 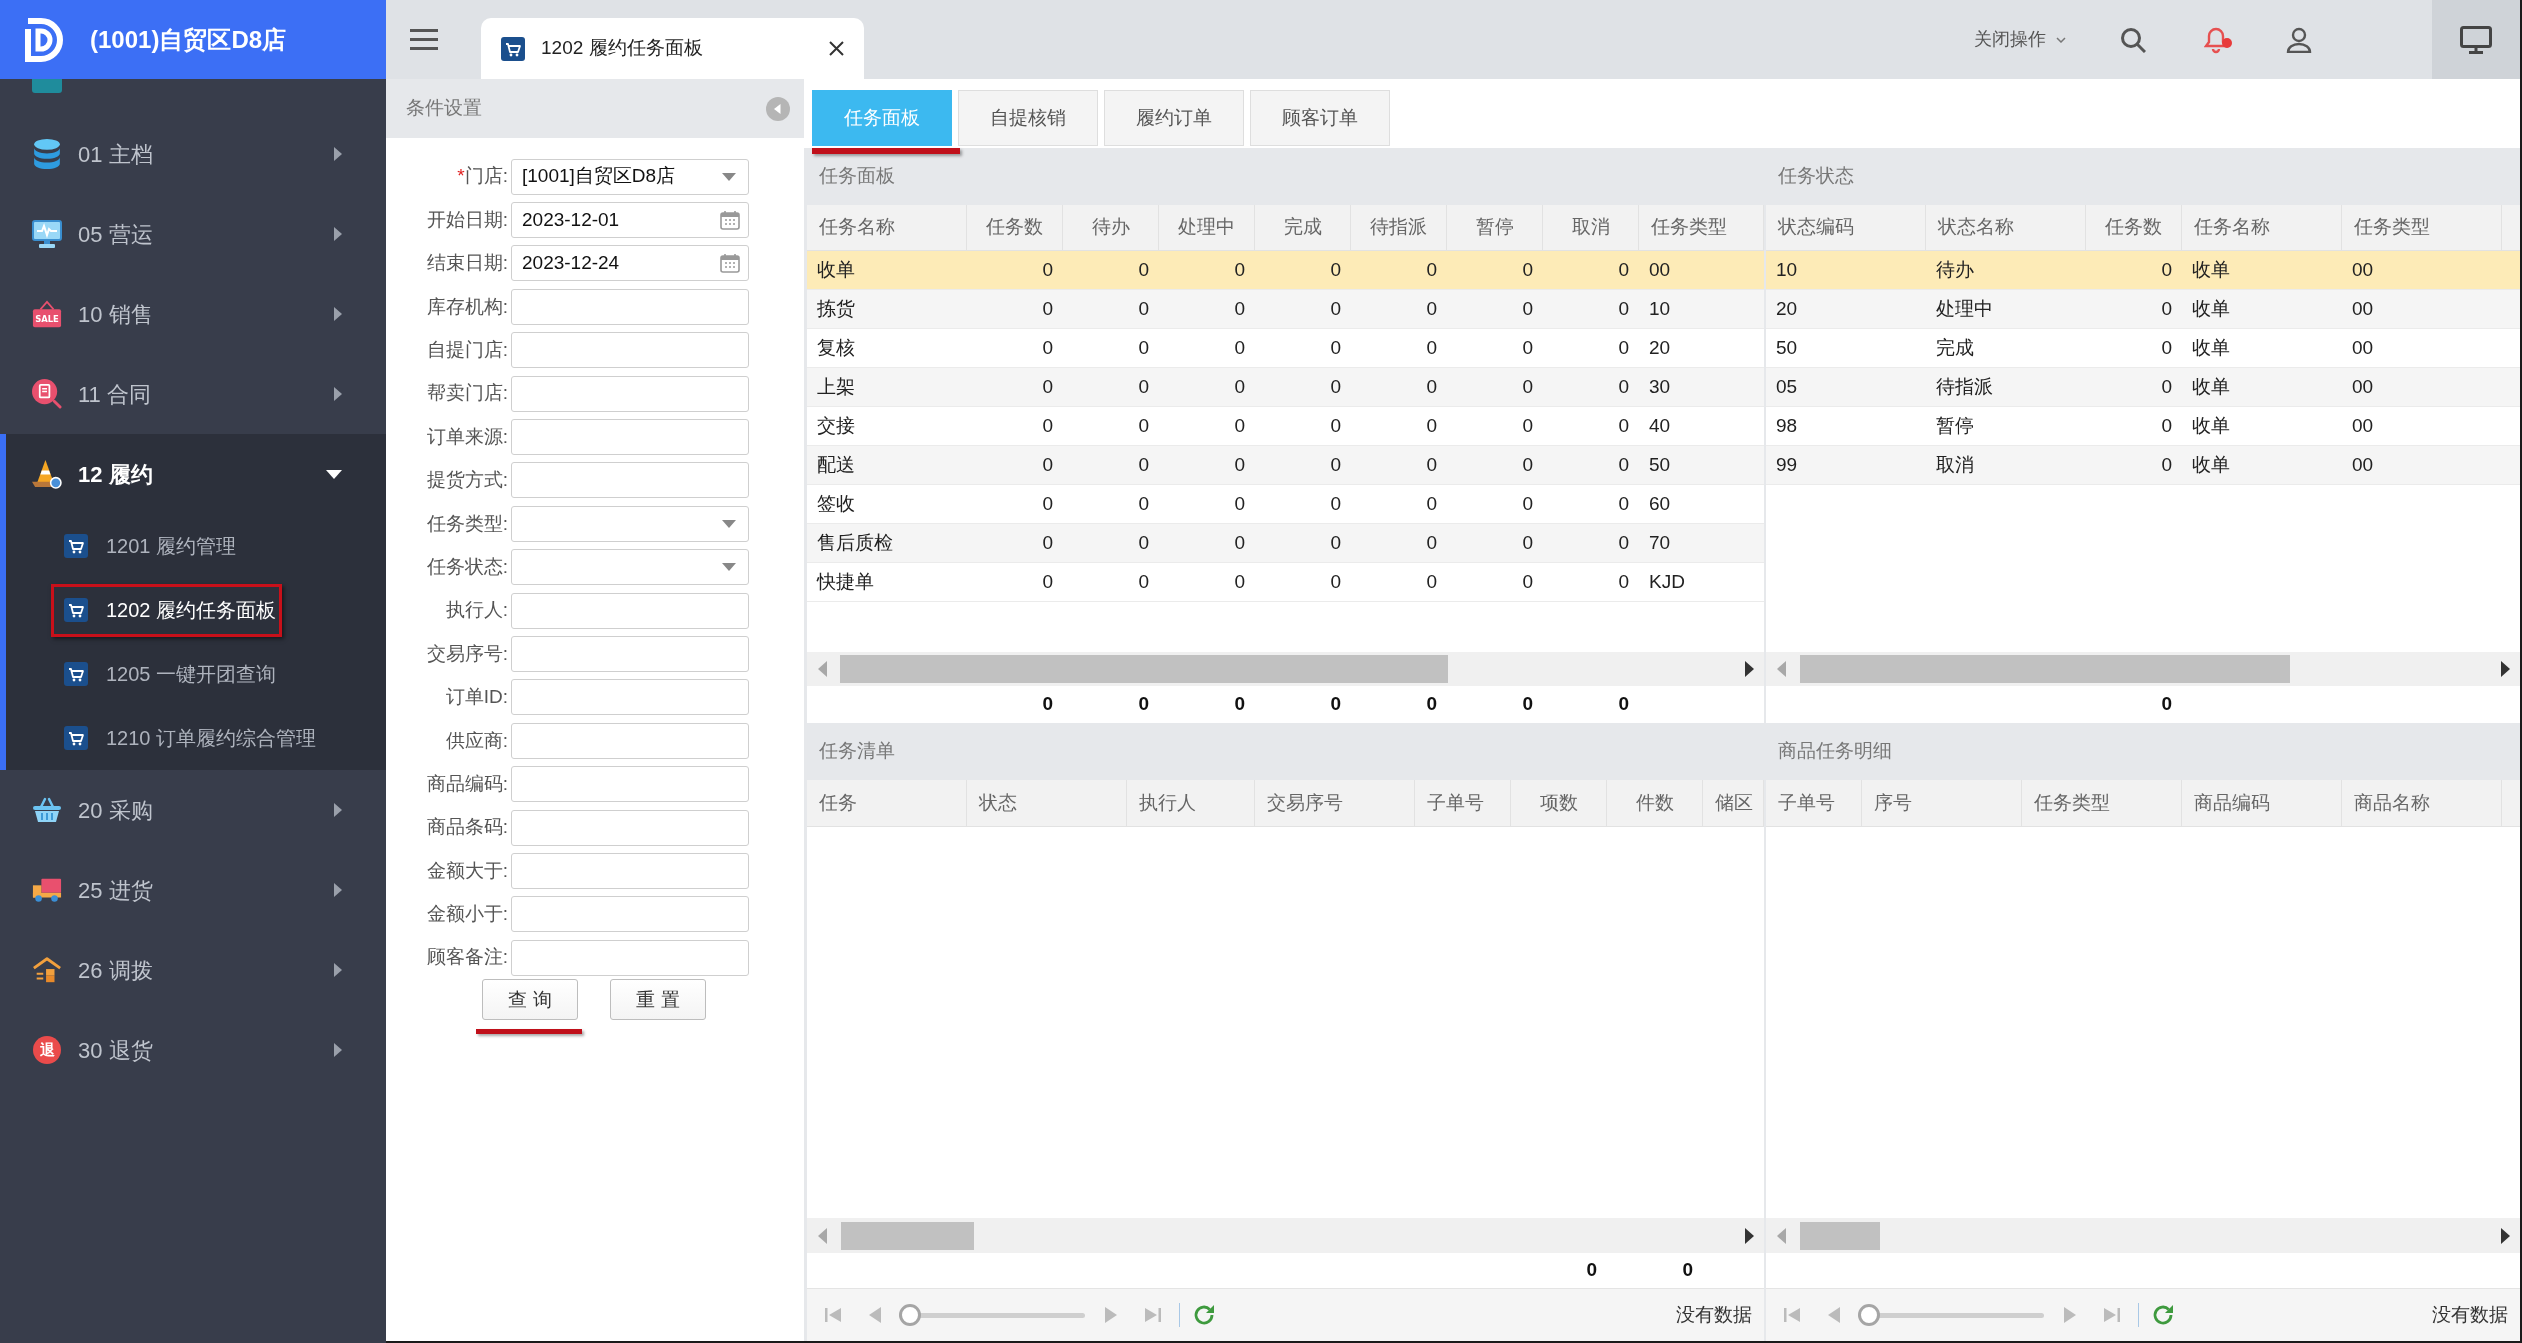 What do you see at coordinates (2218, 39) in the screenshot?
I see `notification-bell-icon` at bounding box center [2218, 39].